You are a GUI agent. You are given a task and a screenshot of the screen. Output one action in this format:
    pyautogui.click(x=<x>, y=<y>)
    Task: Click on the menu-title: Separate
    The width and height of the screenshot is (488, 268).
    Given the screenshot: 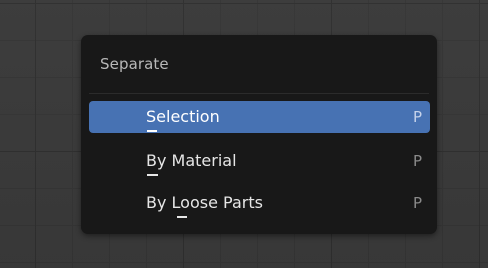 What is the action you would take?
    pyautogui.click(x=134, y=64)
    